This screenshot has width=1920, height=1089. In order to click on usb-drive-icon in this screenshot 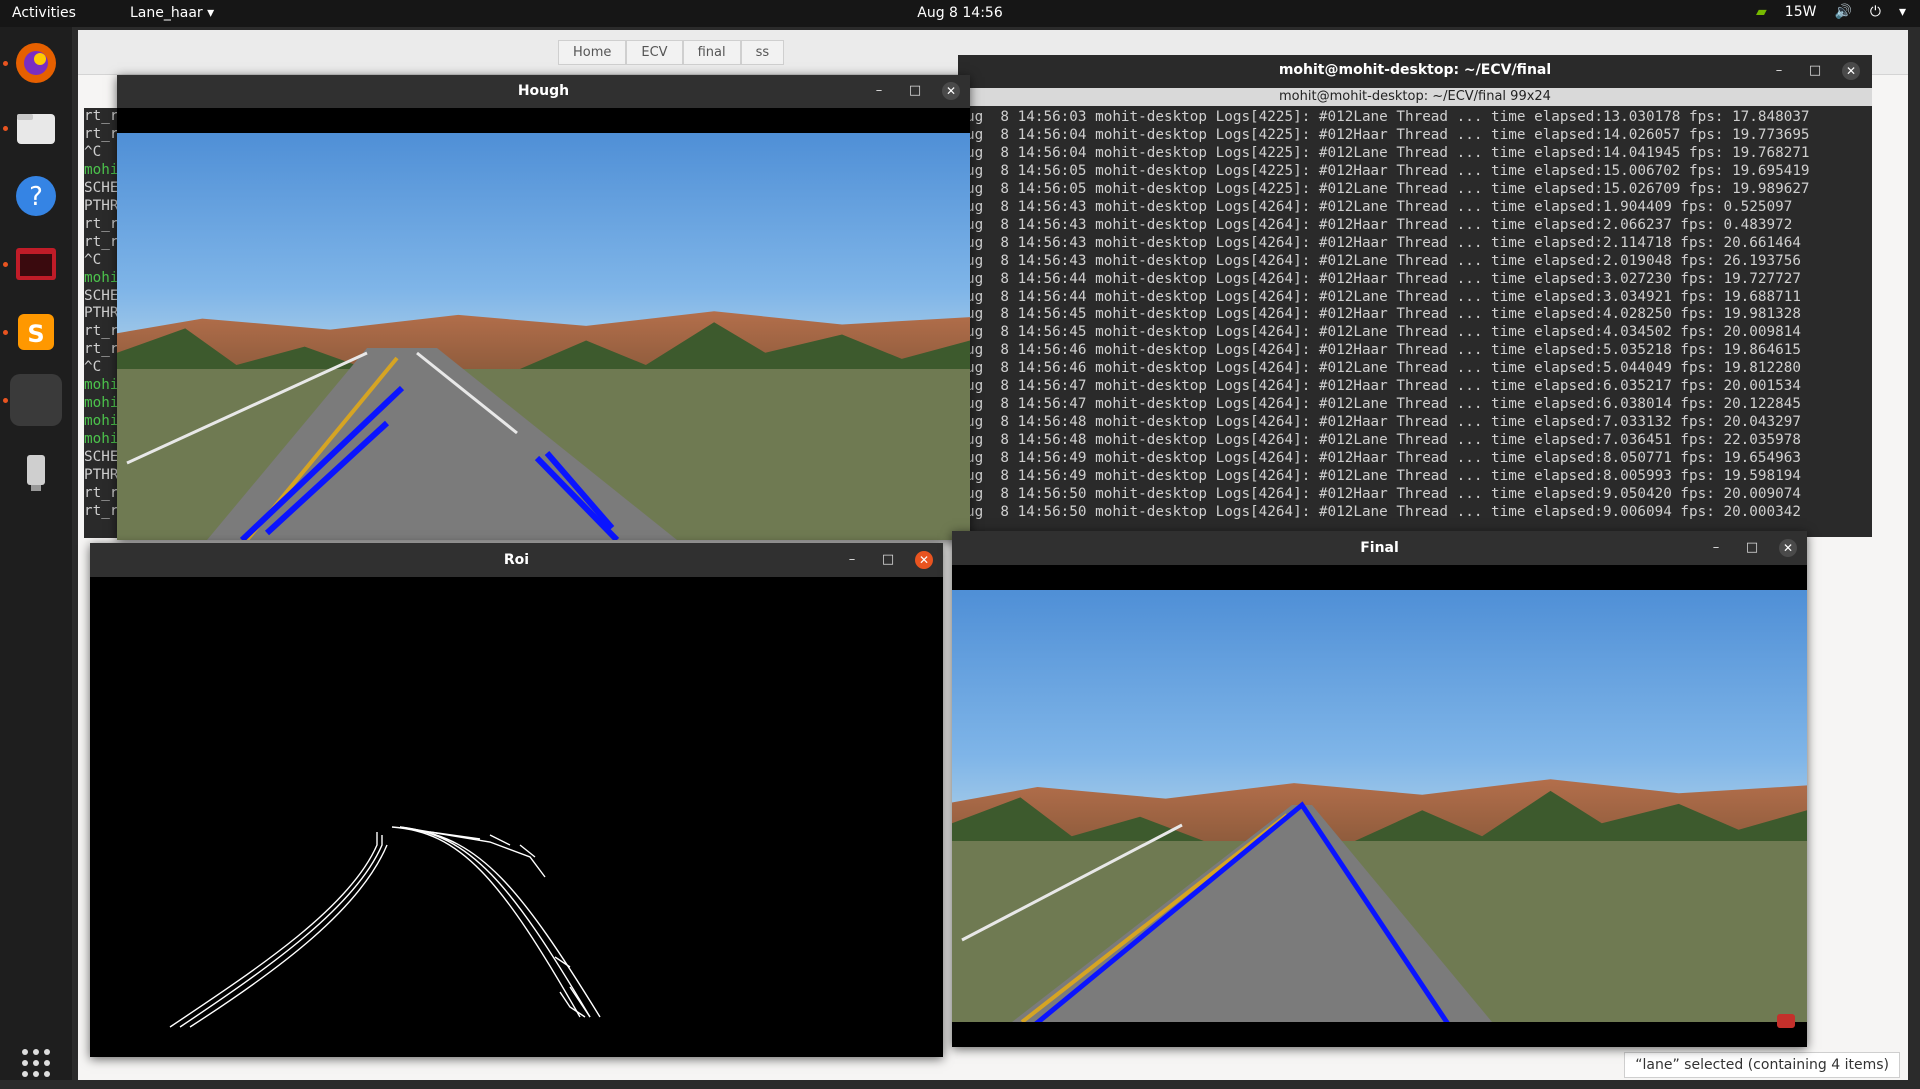, I will do `click(36, 473)`.